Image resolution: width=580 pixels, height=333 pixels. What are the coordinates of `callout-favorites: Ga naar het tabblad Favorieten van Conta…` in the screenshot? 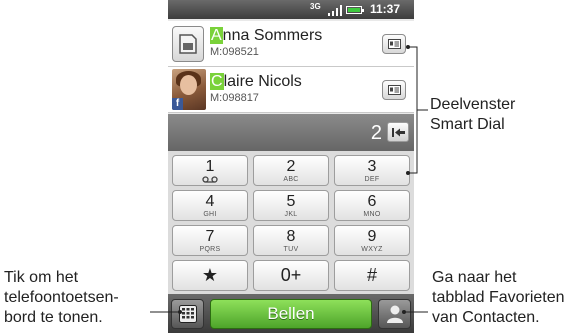 It's located at (498, 297).